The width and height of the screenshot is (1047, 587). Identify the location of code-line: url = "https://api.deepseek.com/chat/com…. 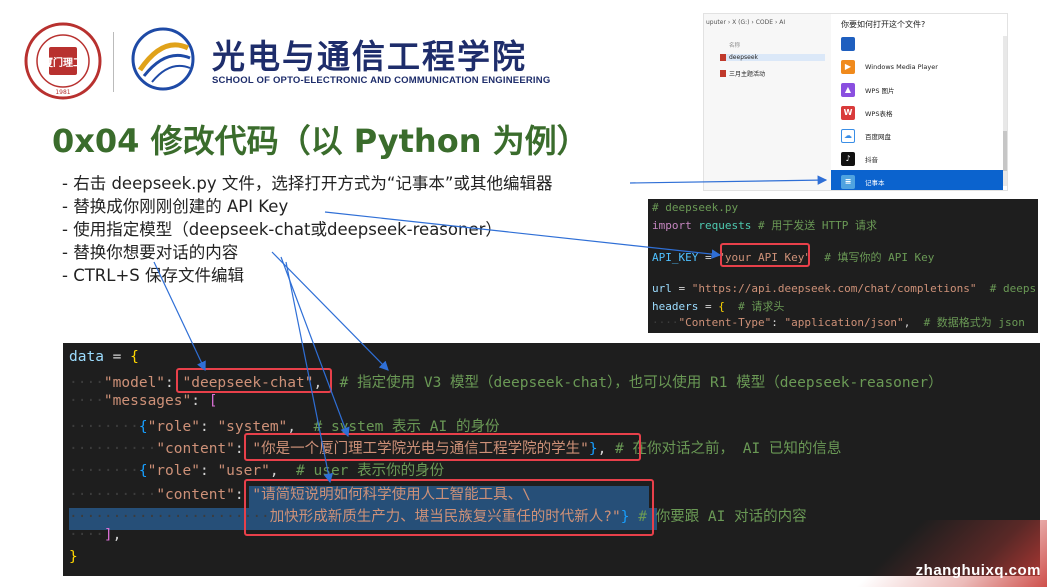
(844, 288).